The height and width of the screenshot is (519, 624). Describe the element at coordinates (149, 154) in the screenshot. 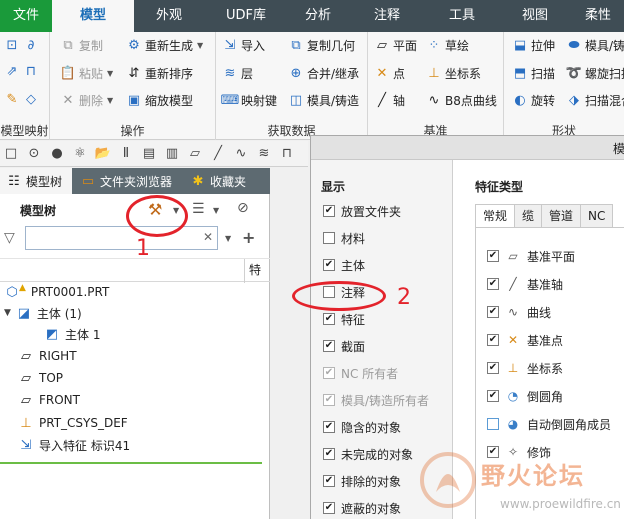

I see `save-icon: ▤` at that location.